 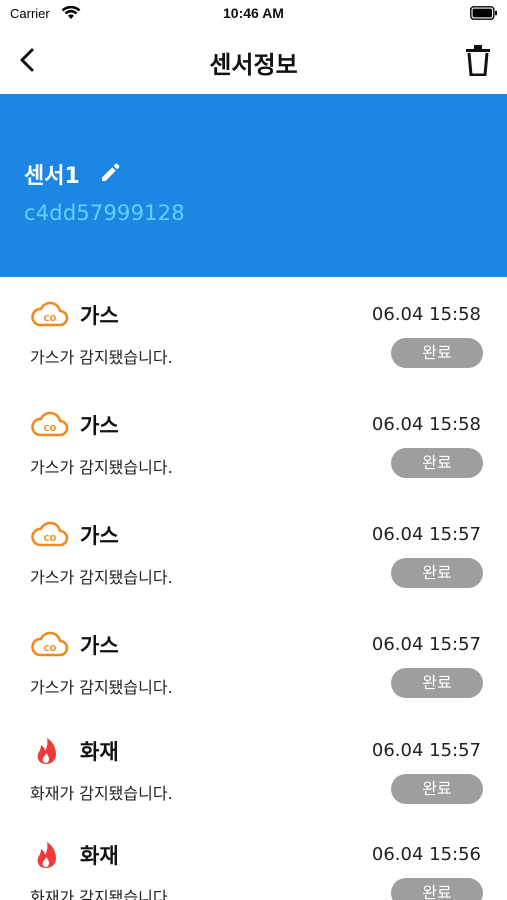 I want to click on list-item: 화재 06.04 15:57 화재가 감지됐습니다. 완료, so click(x=253, y=768).